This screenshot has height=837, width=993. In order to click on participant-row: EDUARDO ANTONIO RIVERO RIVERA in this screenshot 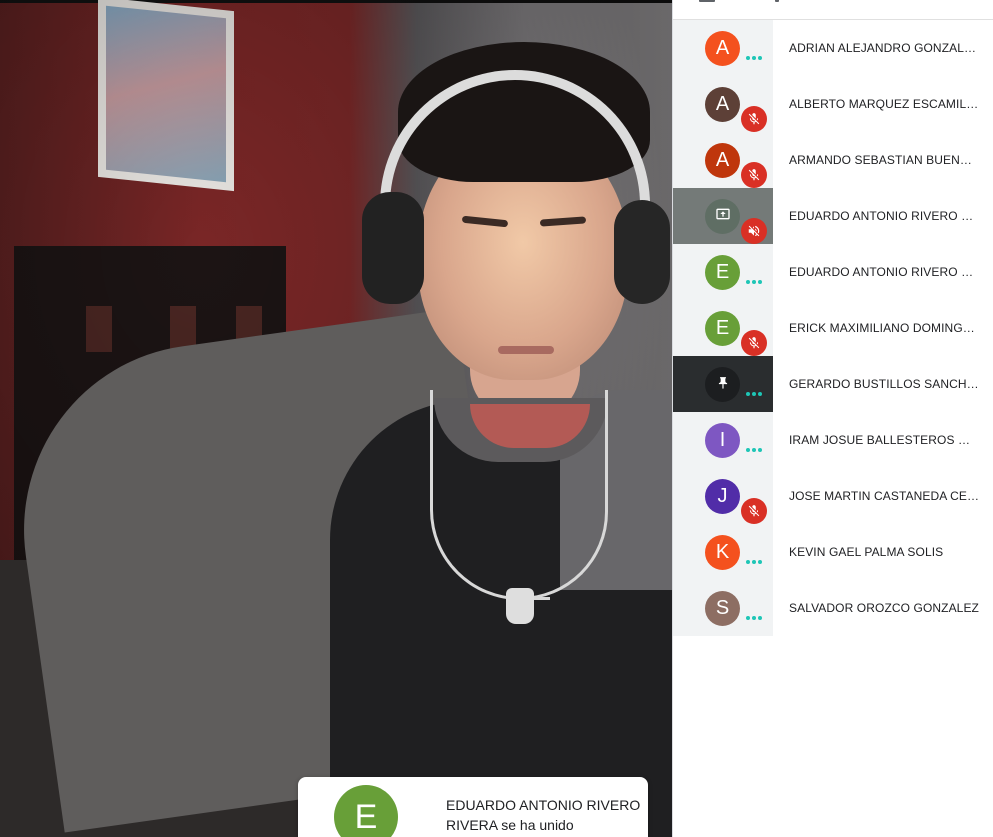, I will do `click(833, 216)`.